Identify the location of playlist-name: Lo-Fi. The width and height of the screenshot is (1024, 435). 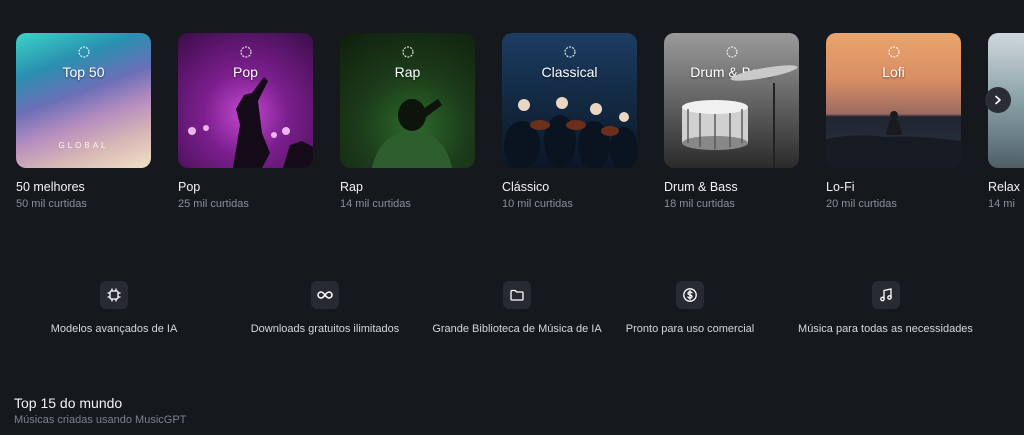
(893, 187).